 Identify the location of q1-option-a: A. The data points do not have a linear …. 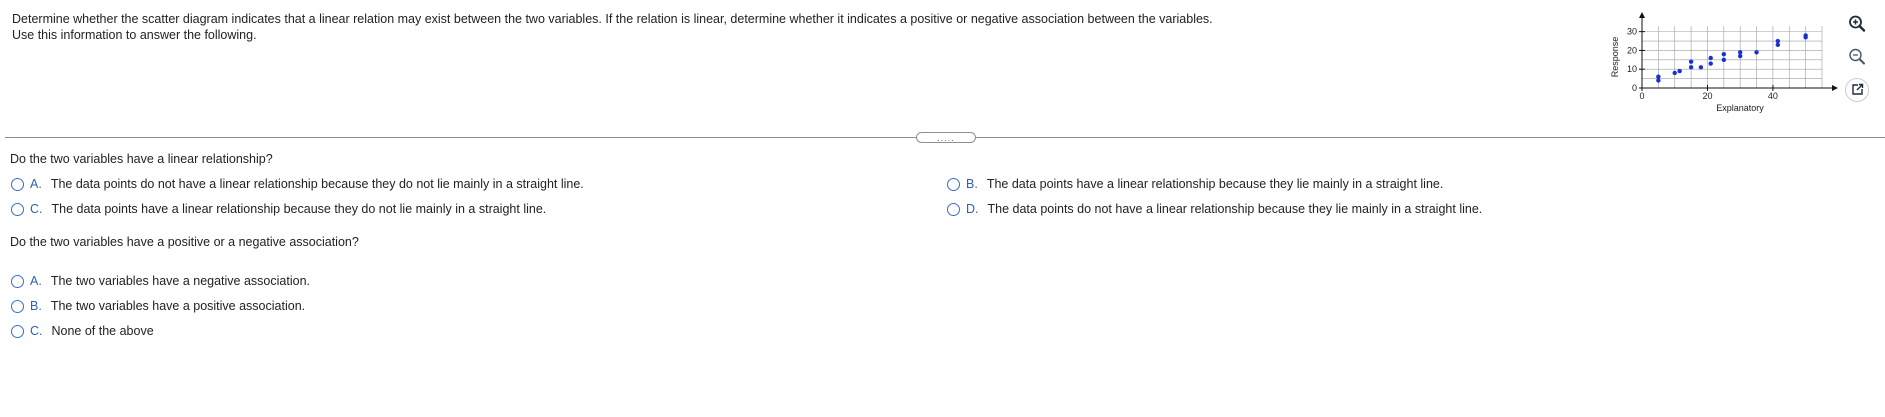
(297, 184).